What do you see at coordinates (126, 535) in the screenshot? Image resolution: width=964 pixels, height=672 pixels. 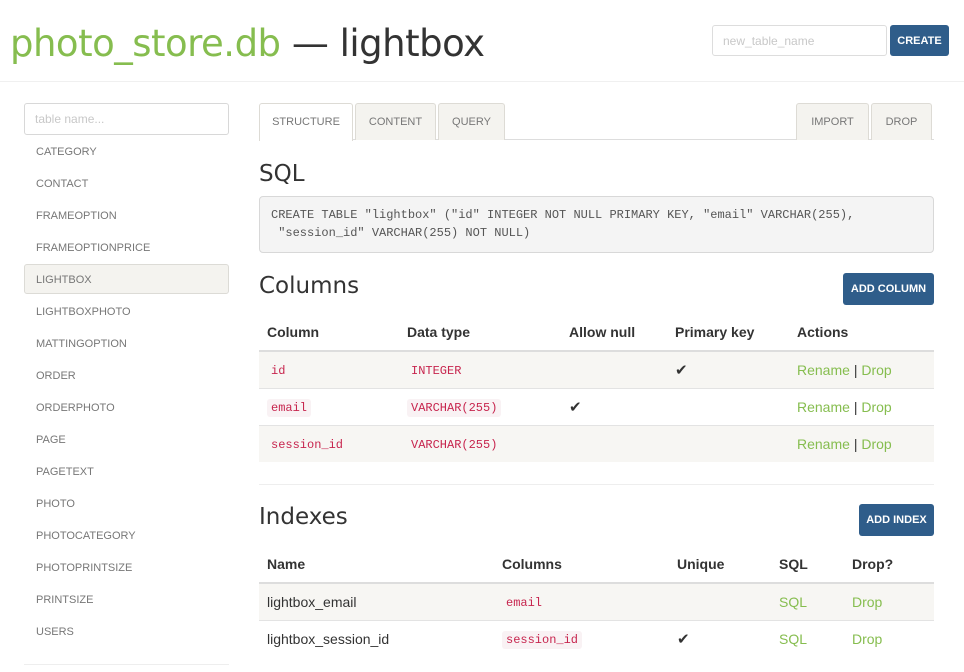 I see `sidebar-item-photocategory: PHOTOCATEGORY` at bounding box center [126, 535].